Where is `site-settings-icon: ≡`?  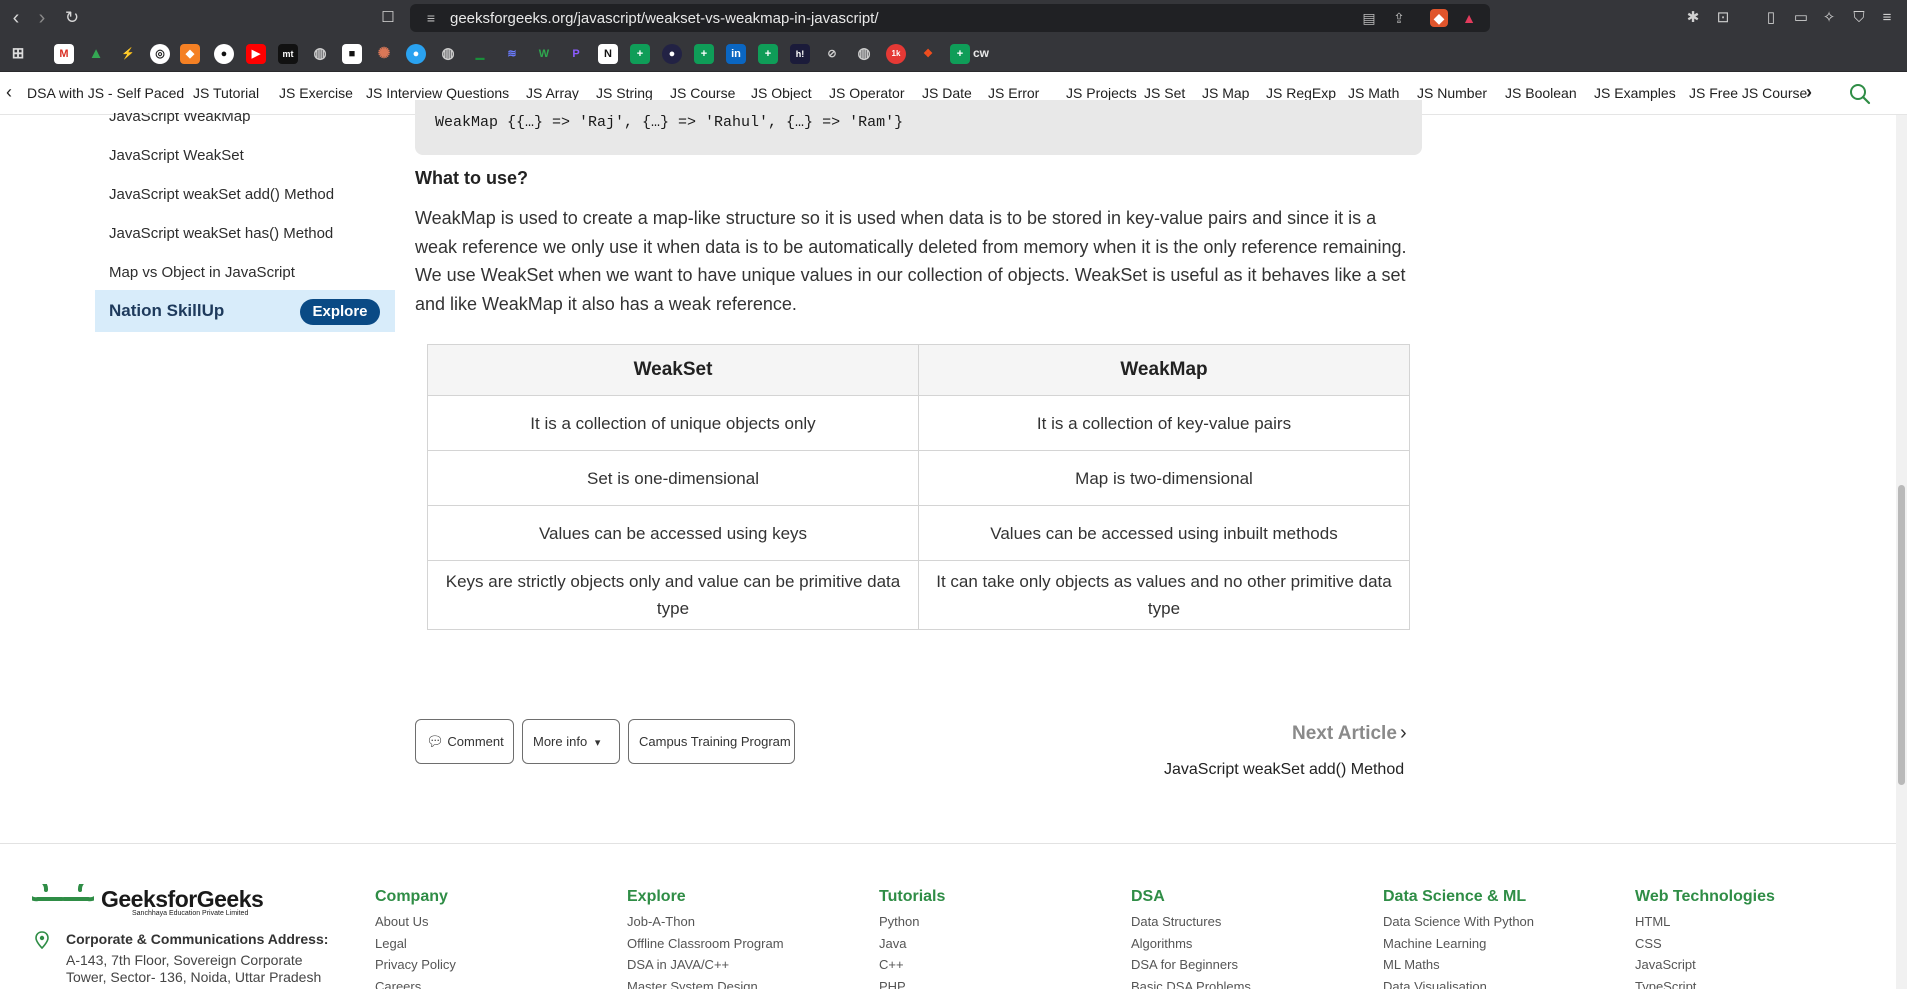
site-settings-icon: ≡ is located at coordinates (431, 18).